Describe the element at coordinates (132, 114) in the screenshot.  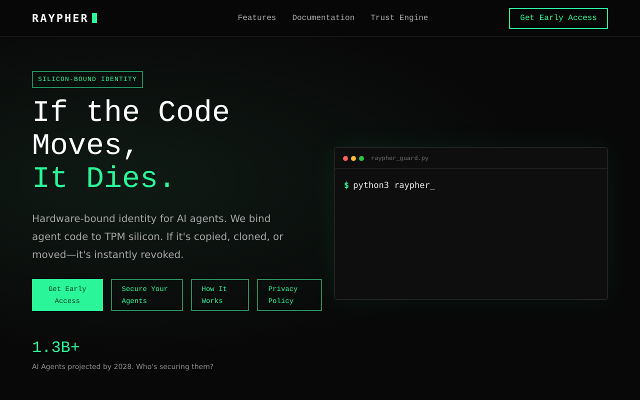
I see `headline: If the Code` at that location.